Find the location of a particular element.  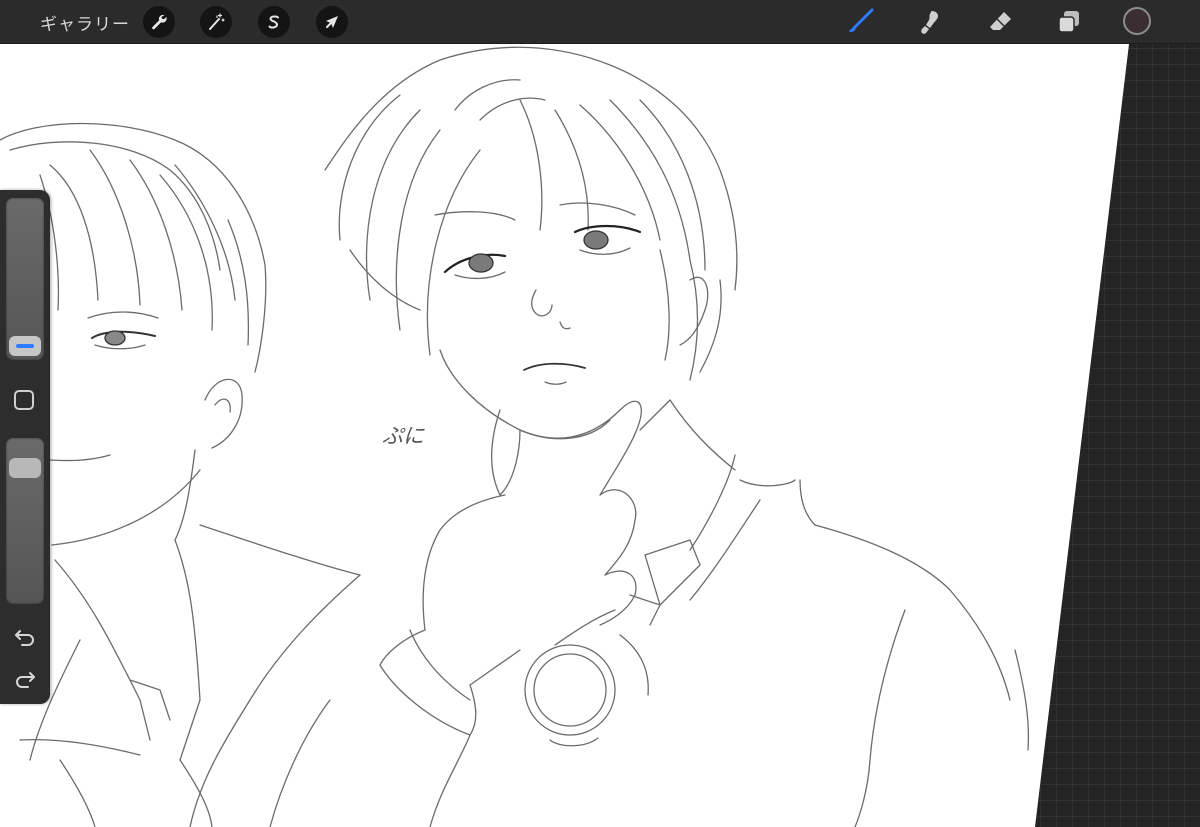

transform-button is located at coordinates (332, 22).